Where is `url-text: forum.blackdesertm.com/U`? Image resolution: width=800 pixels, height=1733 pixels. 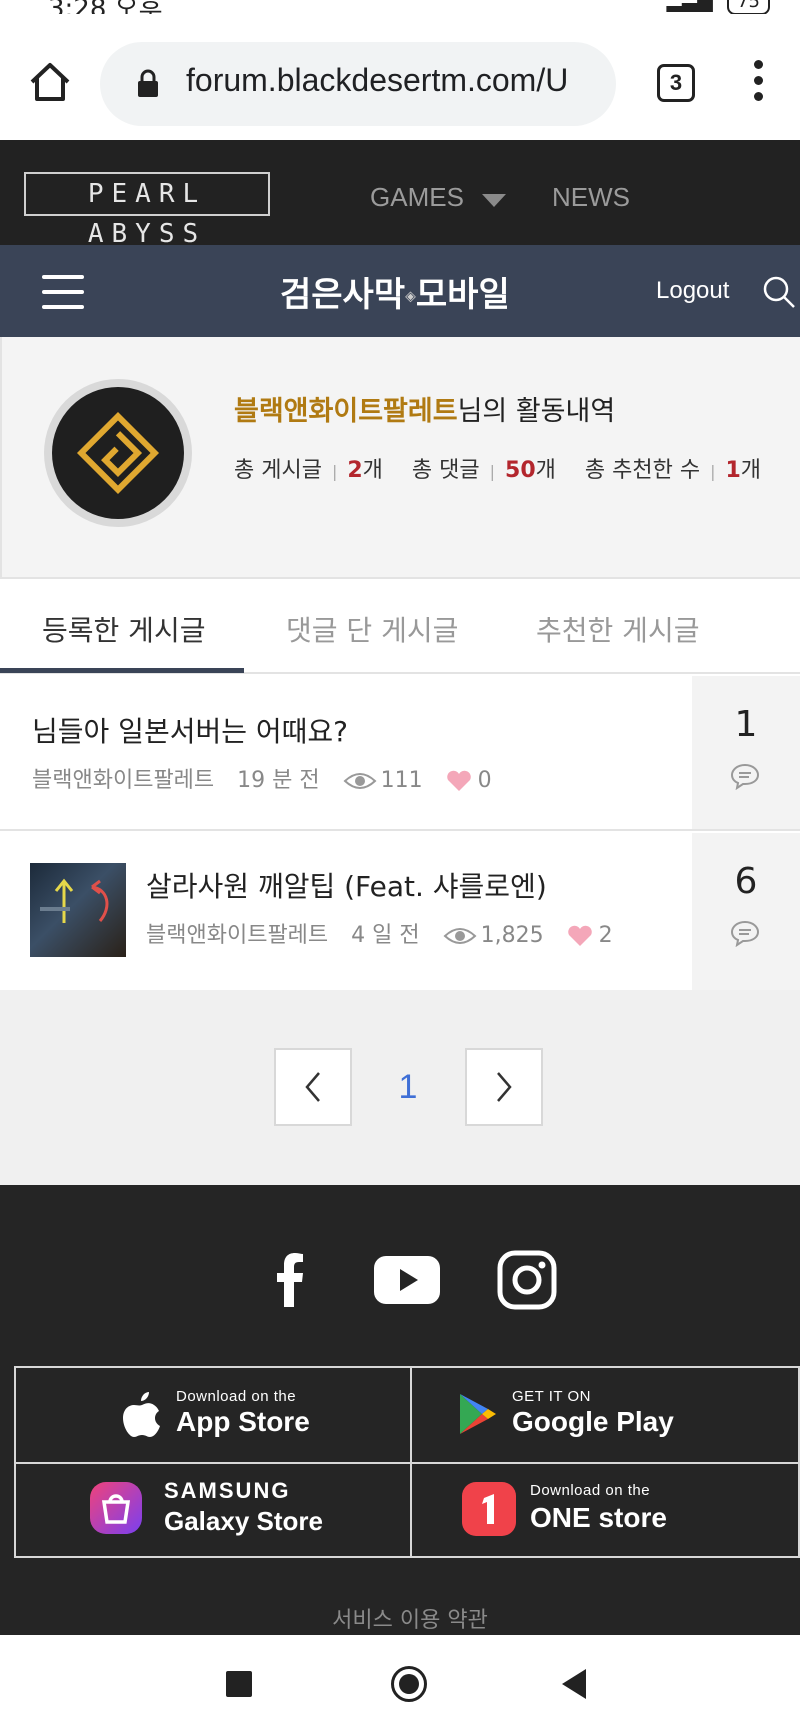 url-text: forum.blackdesertm.com/U is located at coordinates (377, 80).